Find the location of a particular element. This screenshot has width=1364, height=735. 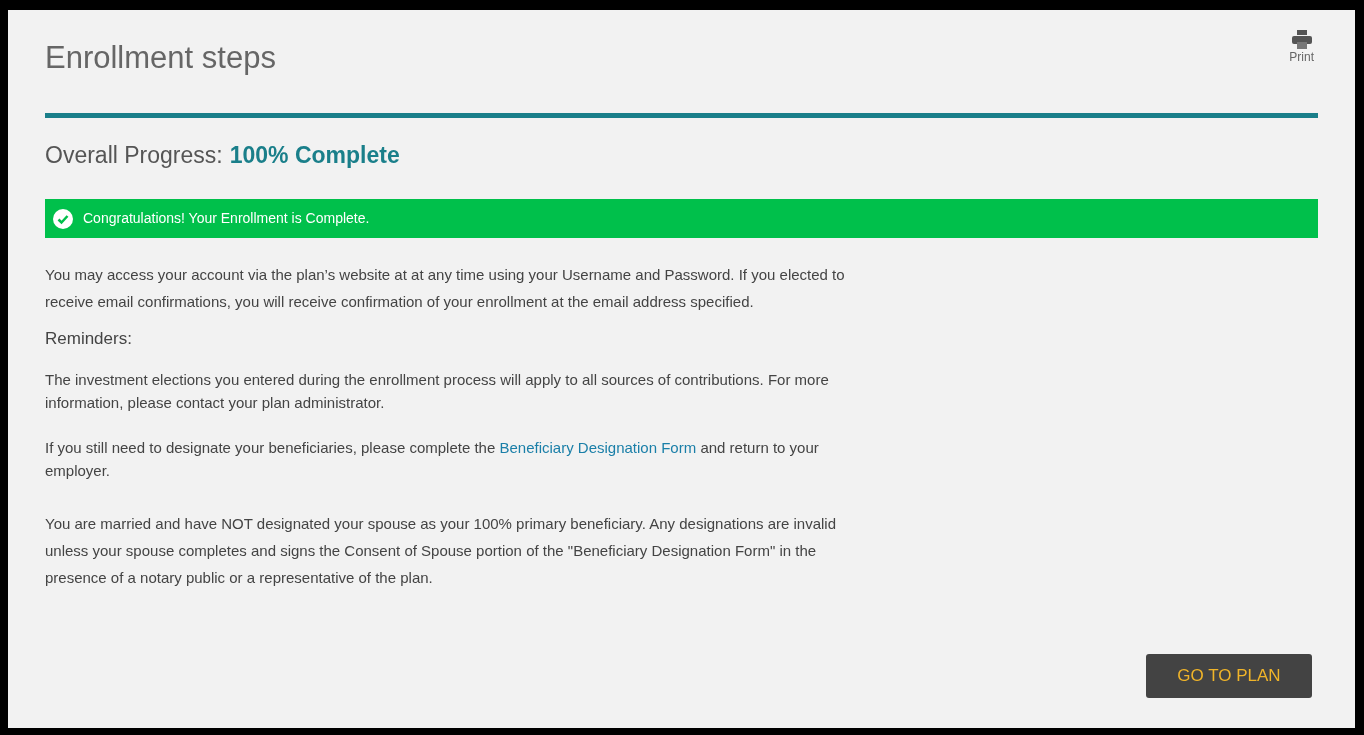

reminder-paragraph: You are married and have NOT designated your spouse as your 100% primary beneficiary. Any designations are invalid unless your spouse completes and signs the Consent of Spouse portion of the "Beneficiary Designation Form" in the presence of a notary public or a representative of the plan. is located at coordinates (441, 551).